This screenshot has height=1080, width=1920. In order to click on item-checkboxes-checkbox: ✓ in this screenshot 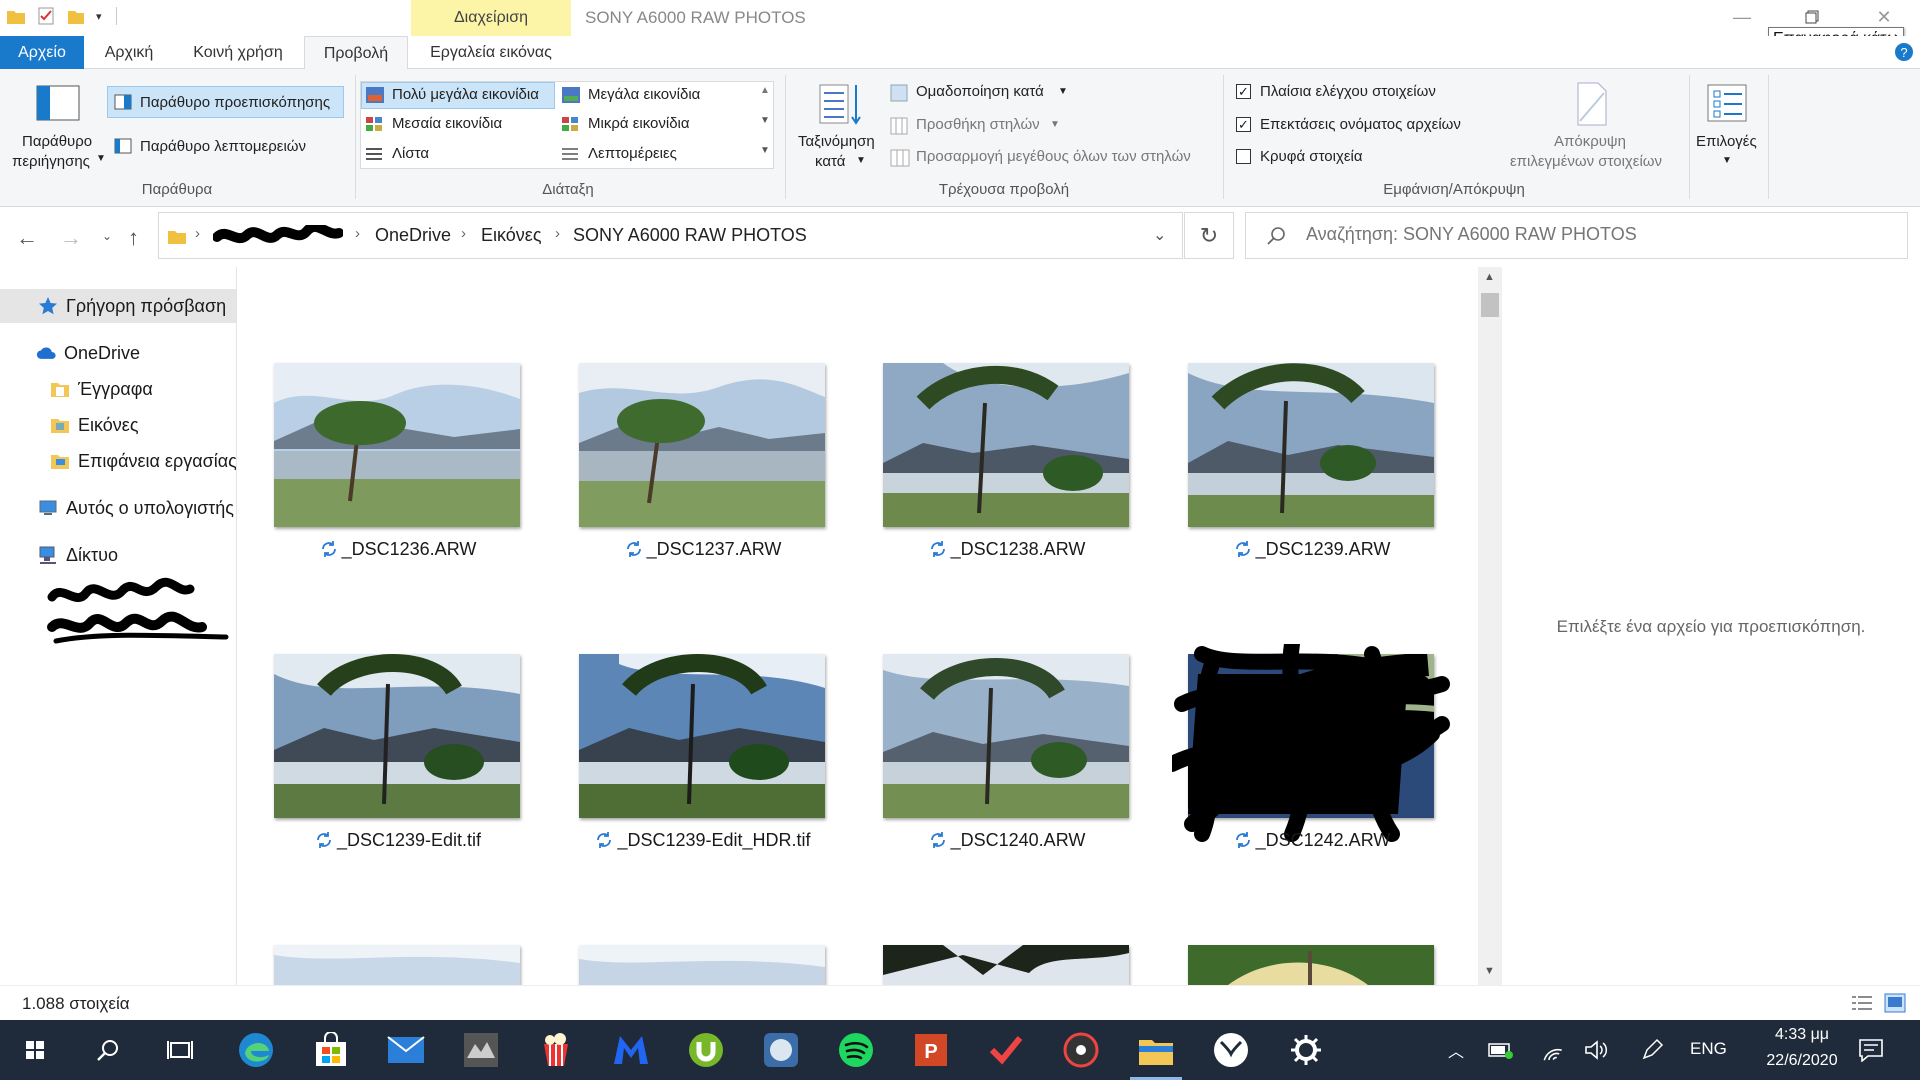, I will do `click(1243, 91)`.